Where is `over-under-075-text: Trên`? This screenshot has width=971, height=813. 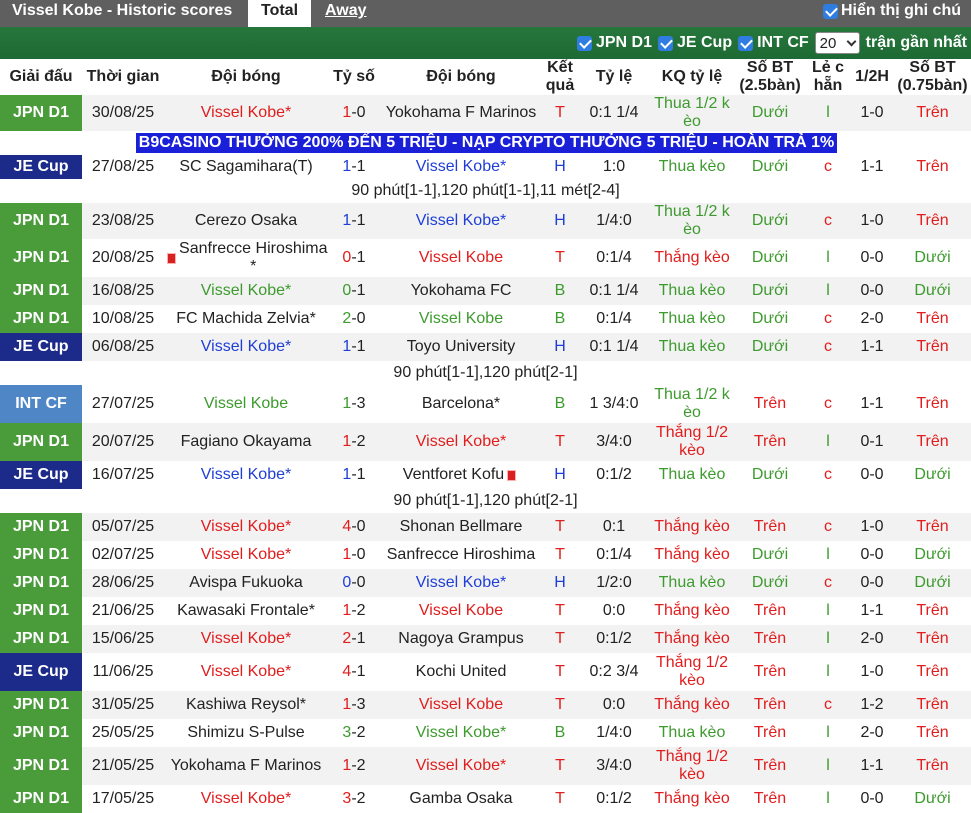
over-under-075-text: Trên is located at coordinates (932, 671).